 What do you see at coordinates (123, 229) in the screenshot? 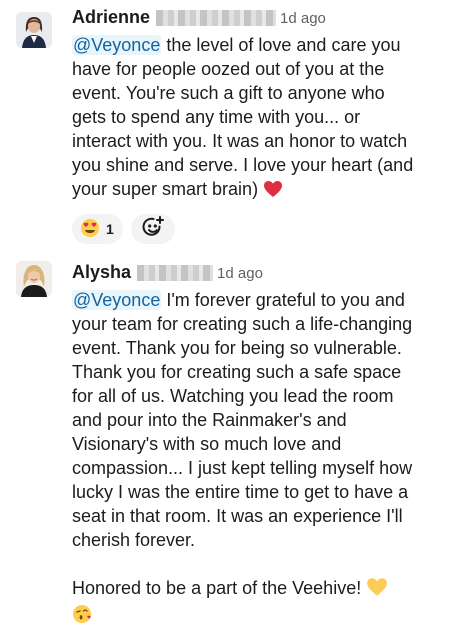
I see `reactions-bar: 1` at bounding box center [123, 229].